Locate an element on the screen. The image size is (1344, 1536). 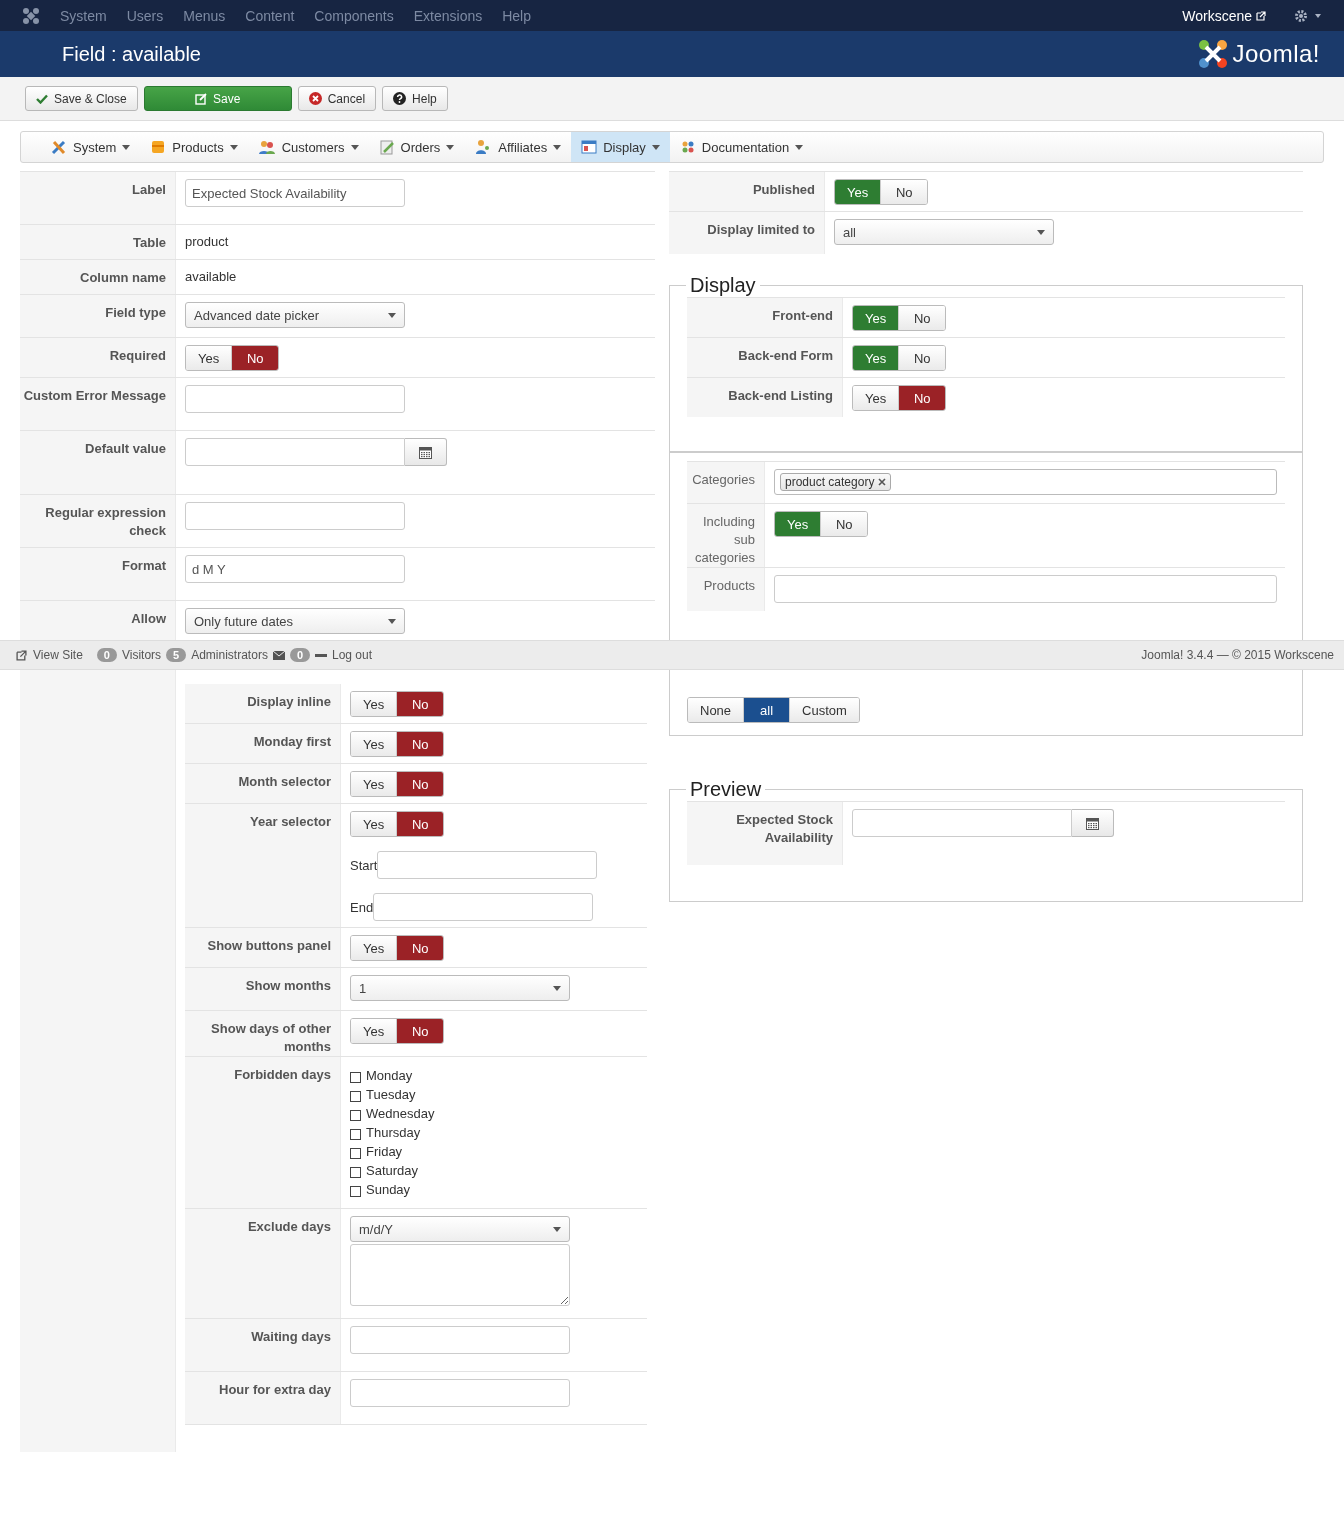
status-label: Administrators is located at coordinates (229, 655).